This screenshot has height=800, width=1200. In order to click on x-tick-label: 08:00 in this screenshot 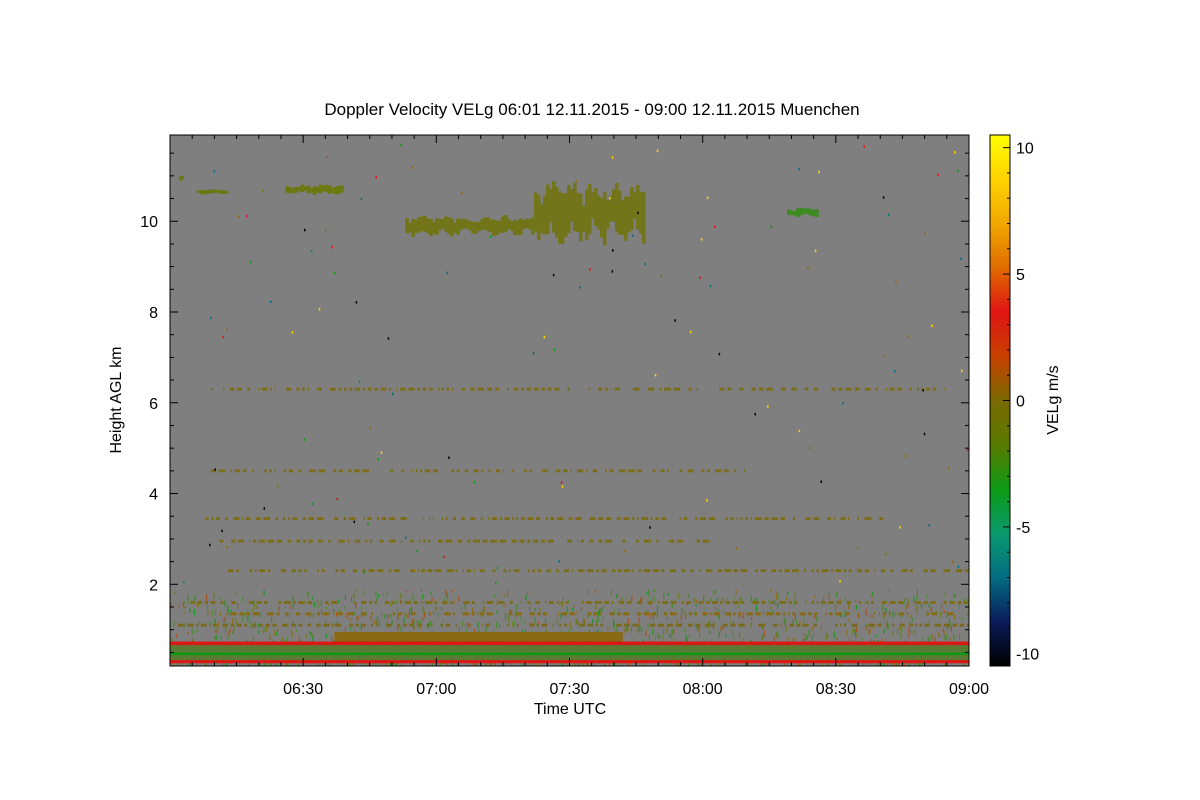, I will do `click(703, 689)`.